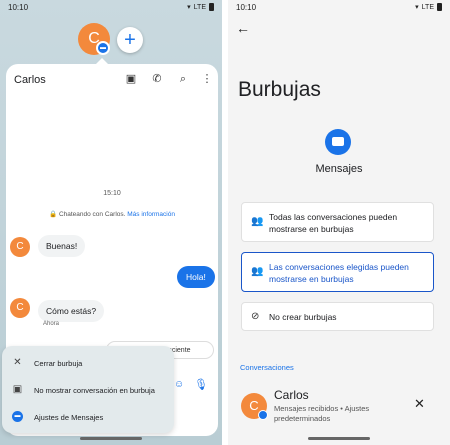 This screenshot has height=445, width=450. Describe the element at coordinates (190, 385) in the screenshot. I see `compose-bar: ☺ 🎙` at that location.